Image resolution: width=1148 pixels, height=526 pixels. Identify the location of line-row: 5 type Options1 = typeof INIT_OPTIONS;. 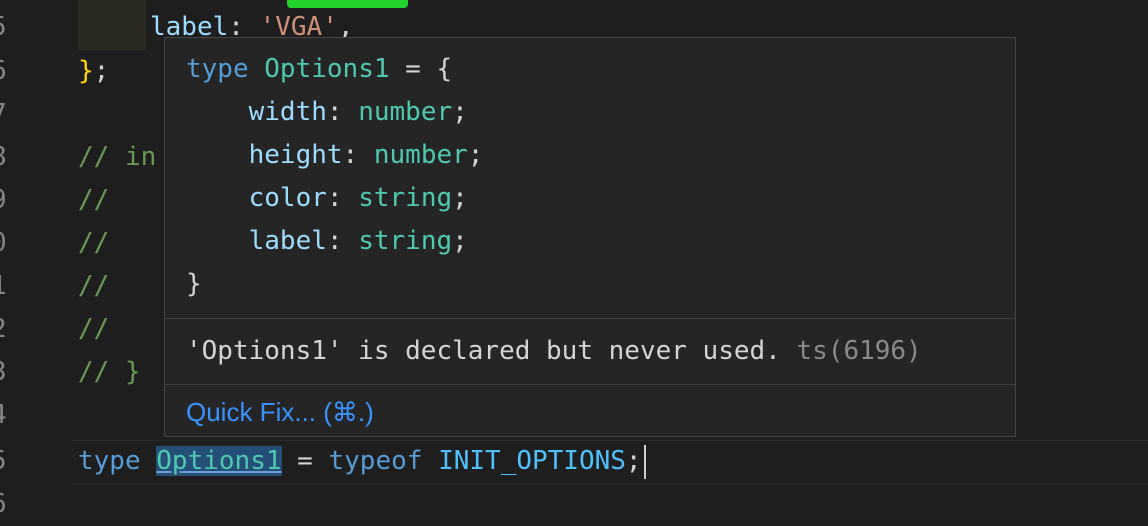
(574, 461).